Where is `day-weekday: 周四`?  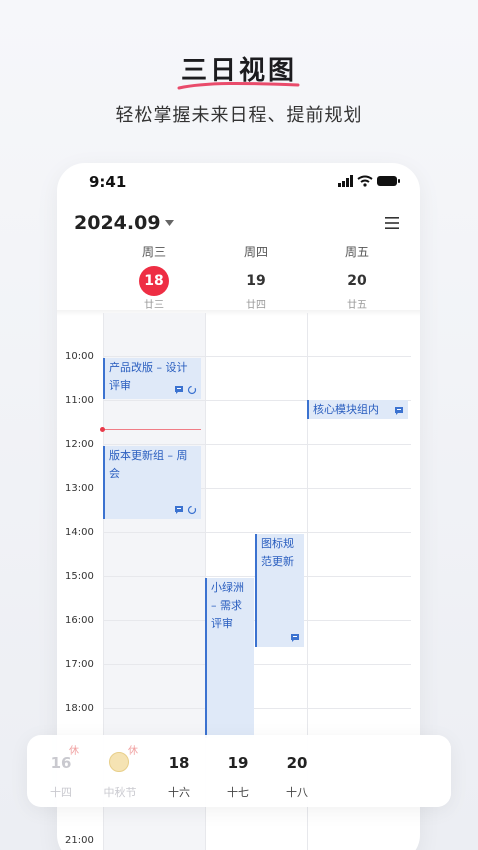
day-weekday: 周四 is located at coordinates (255, 252).